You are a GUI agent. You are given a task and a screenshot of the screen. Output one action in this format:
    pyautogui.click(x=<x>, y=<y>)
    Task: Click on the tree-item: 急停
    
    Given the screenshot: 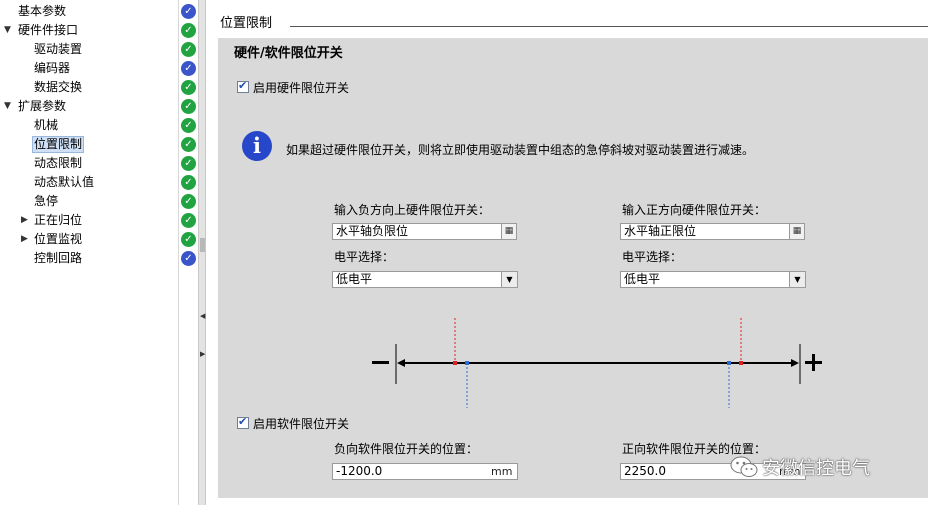 What is the action you would take?
    pyautogui.click(x=89, y=201)
    